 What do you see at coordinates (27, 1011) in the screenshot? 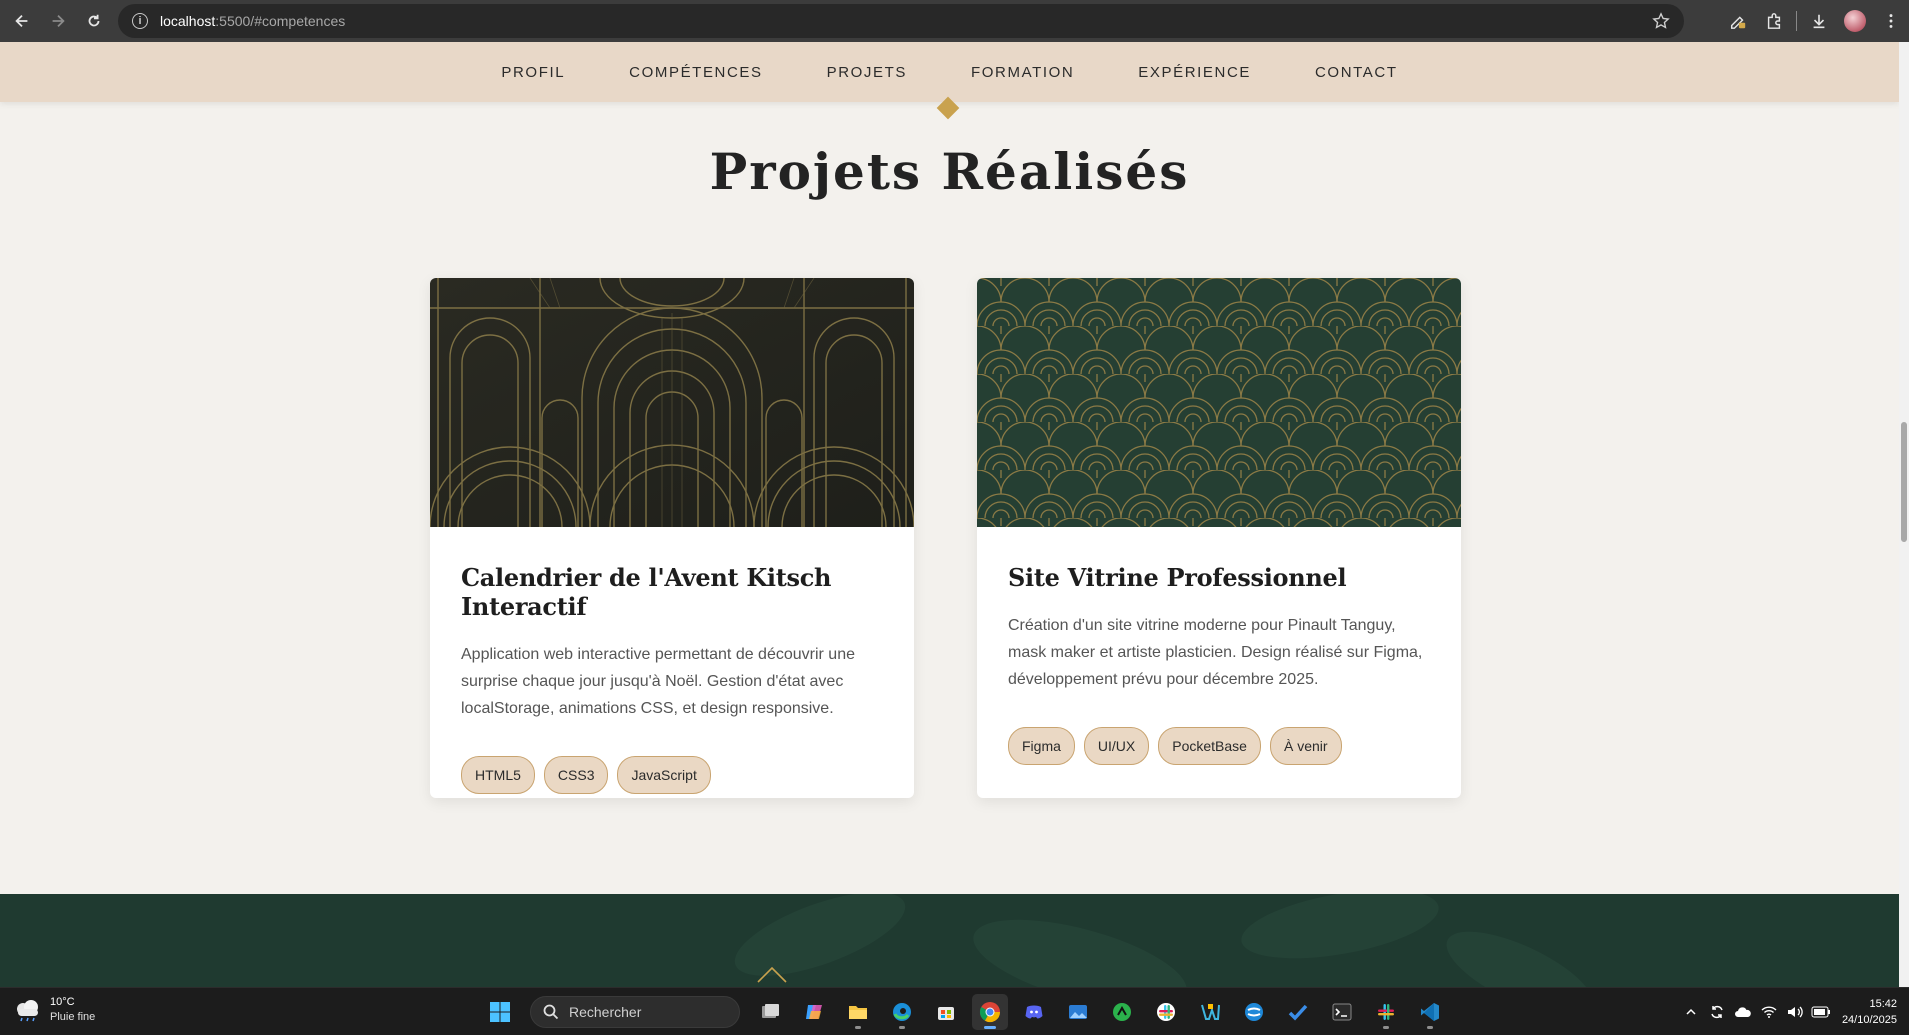
I see `cloud-rain-icon` at bounding box center [27, 1011].